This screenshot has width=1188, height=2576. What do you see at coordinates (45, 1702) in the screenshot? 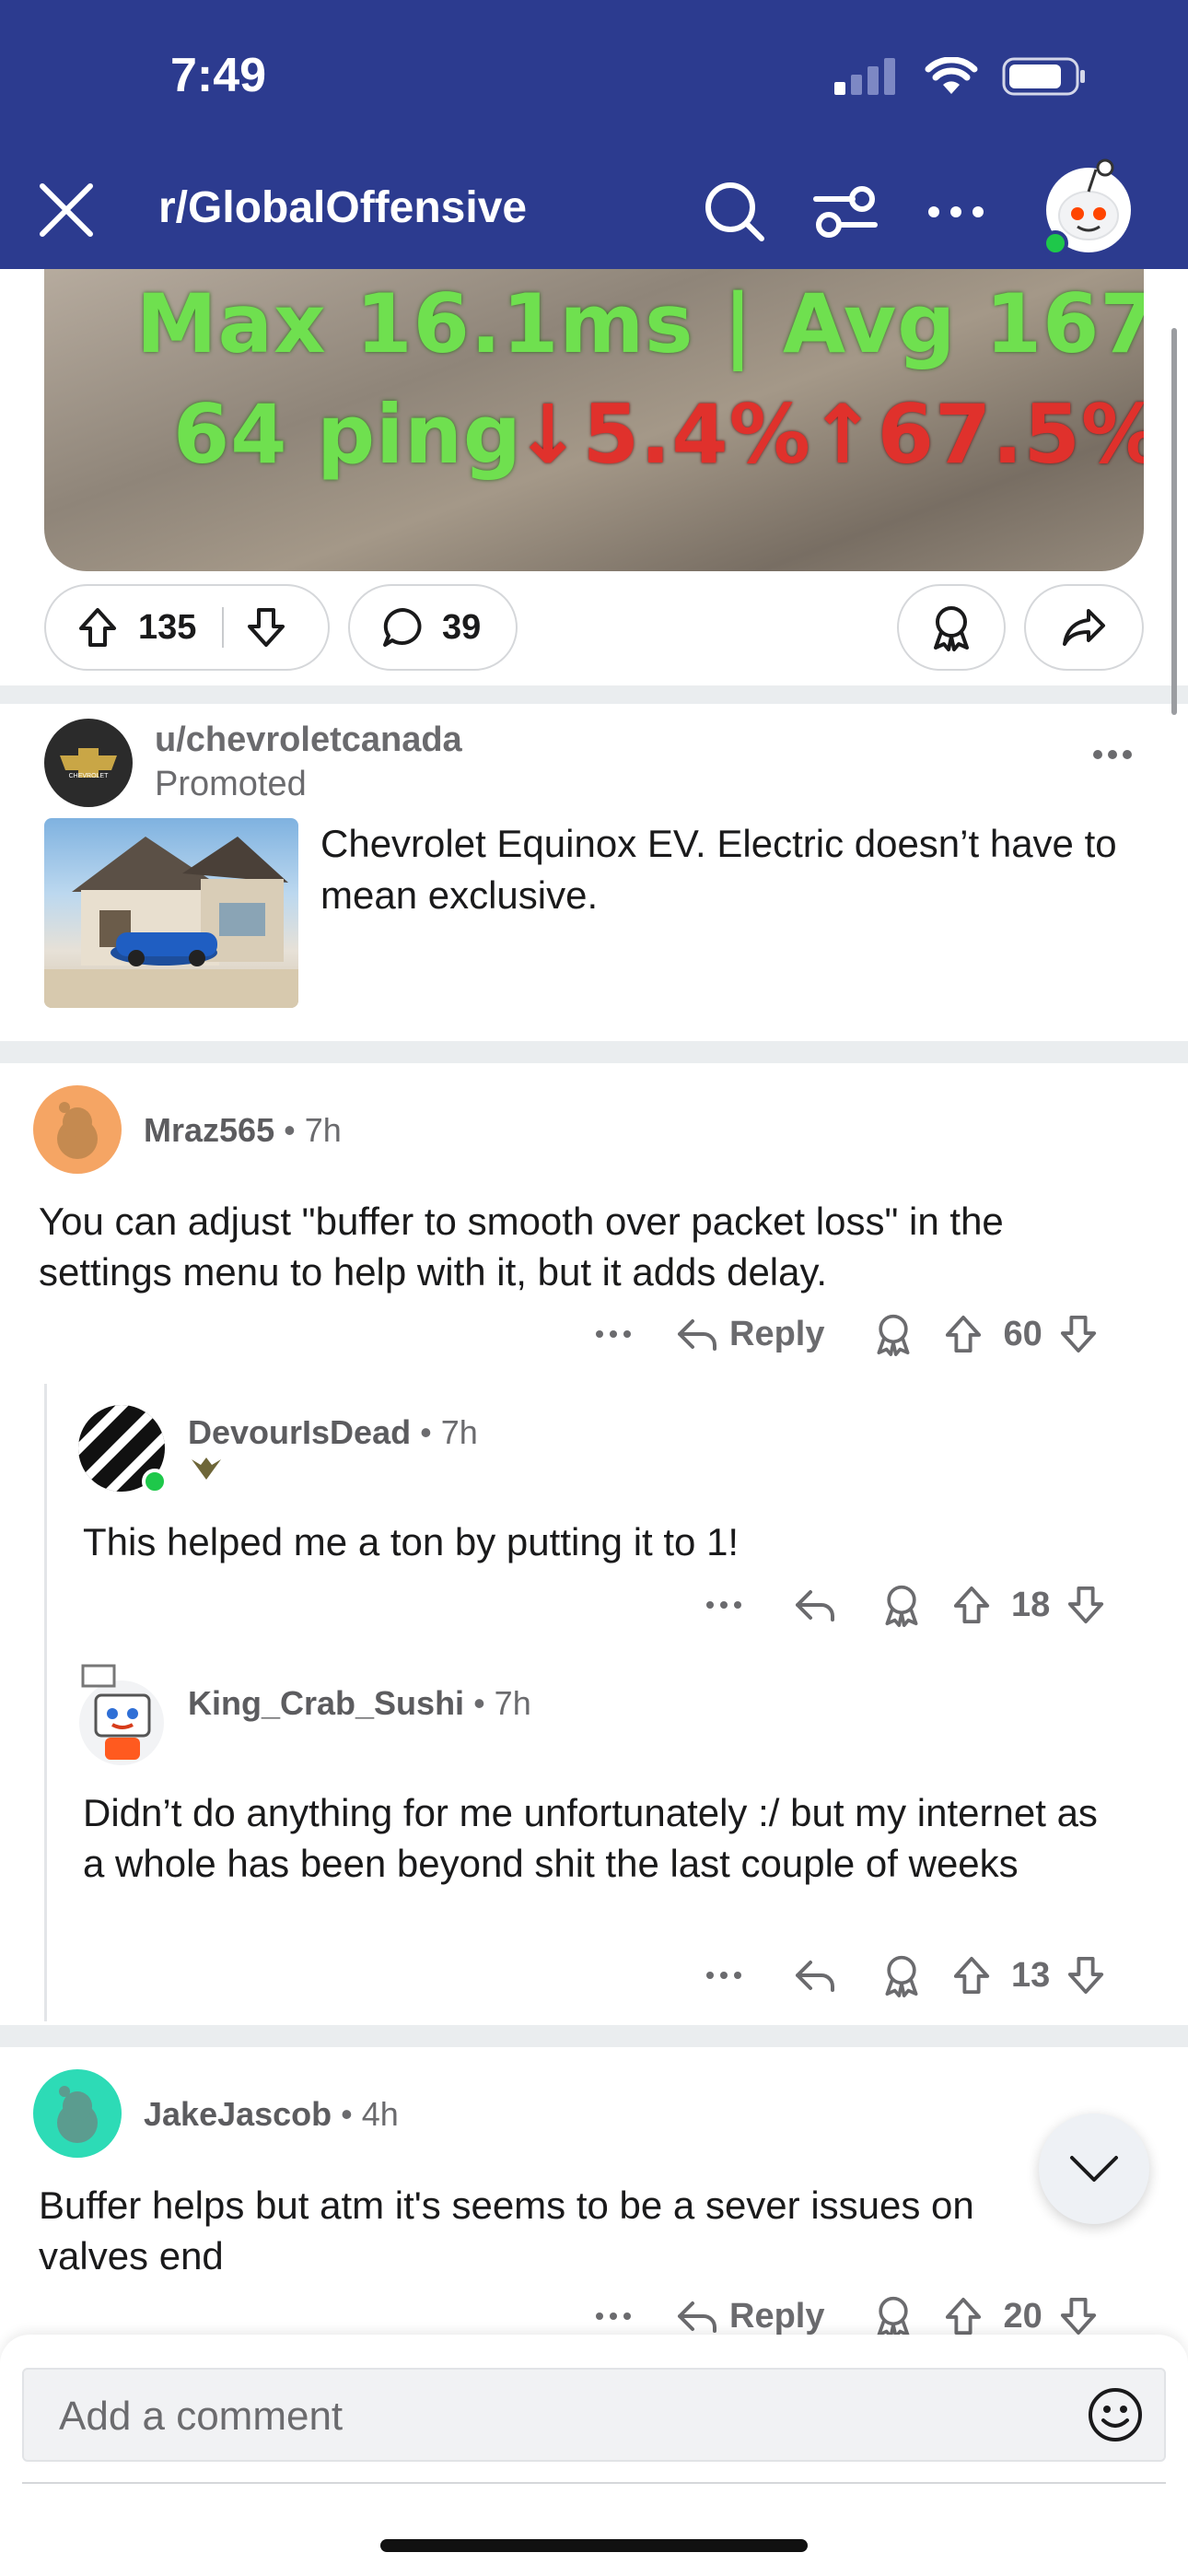
I see `thread-line` at bounding box center [45, 1702].